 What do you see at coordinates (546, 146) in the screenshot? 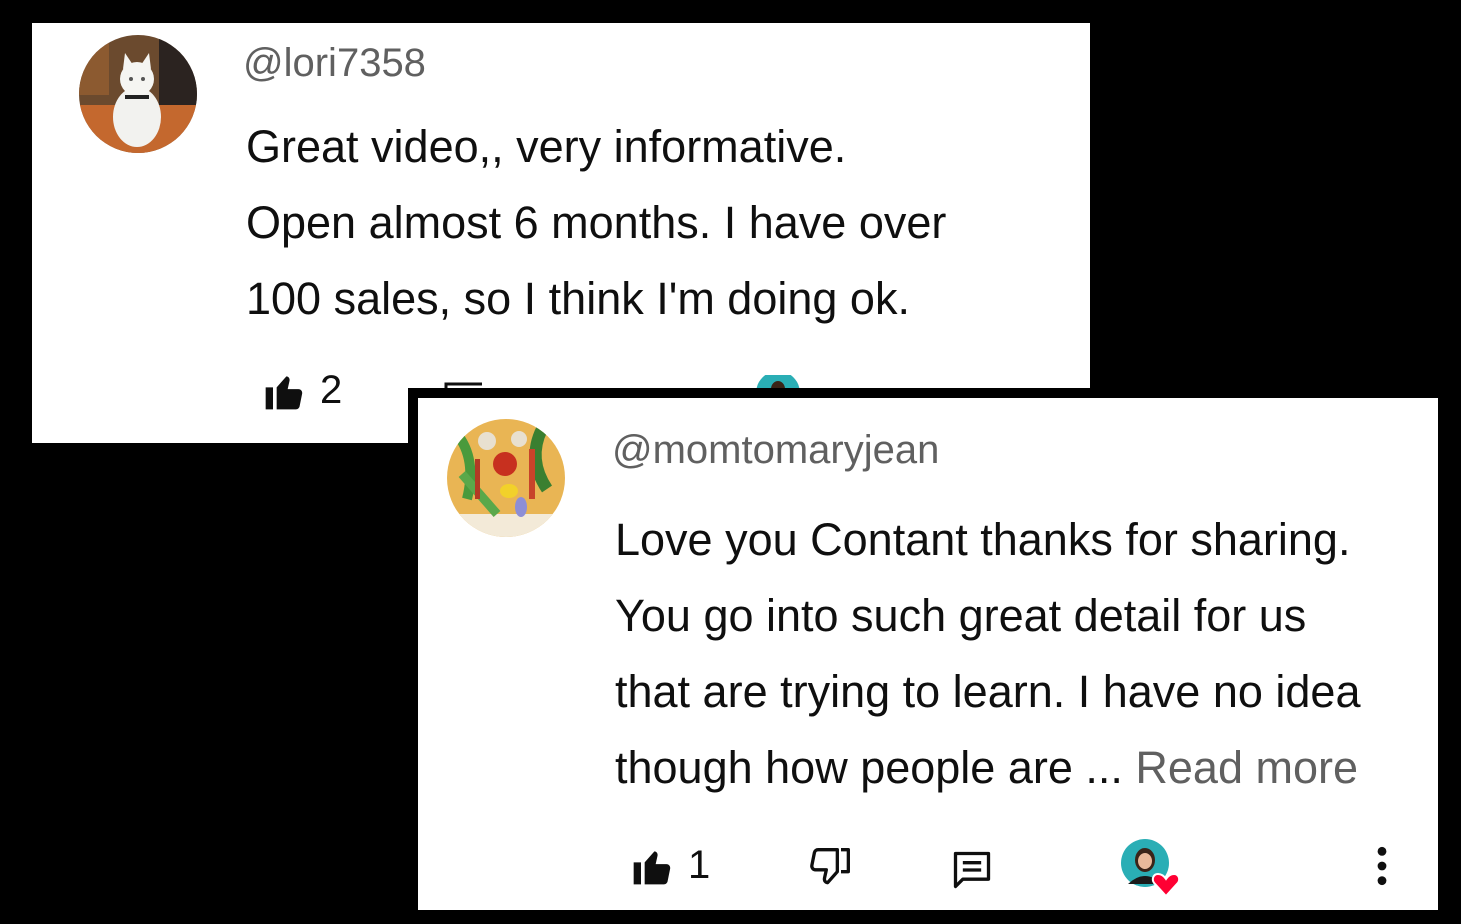
I see `comment-line: Great video,, very informative.` at bounding box center [546, 146].